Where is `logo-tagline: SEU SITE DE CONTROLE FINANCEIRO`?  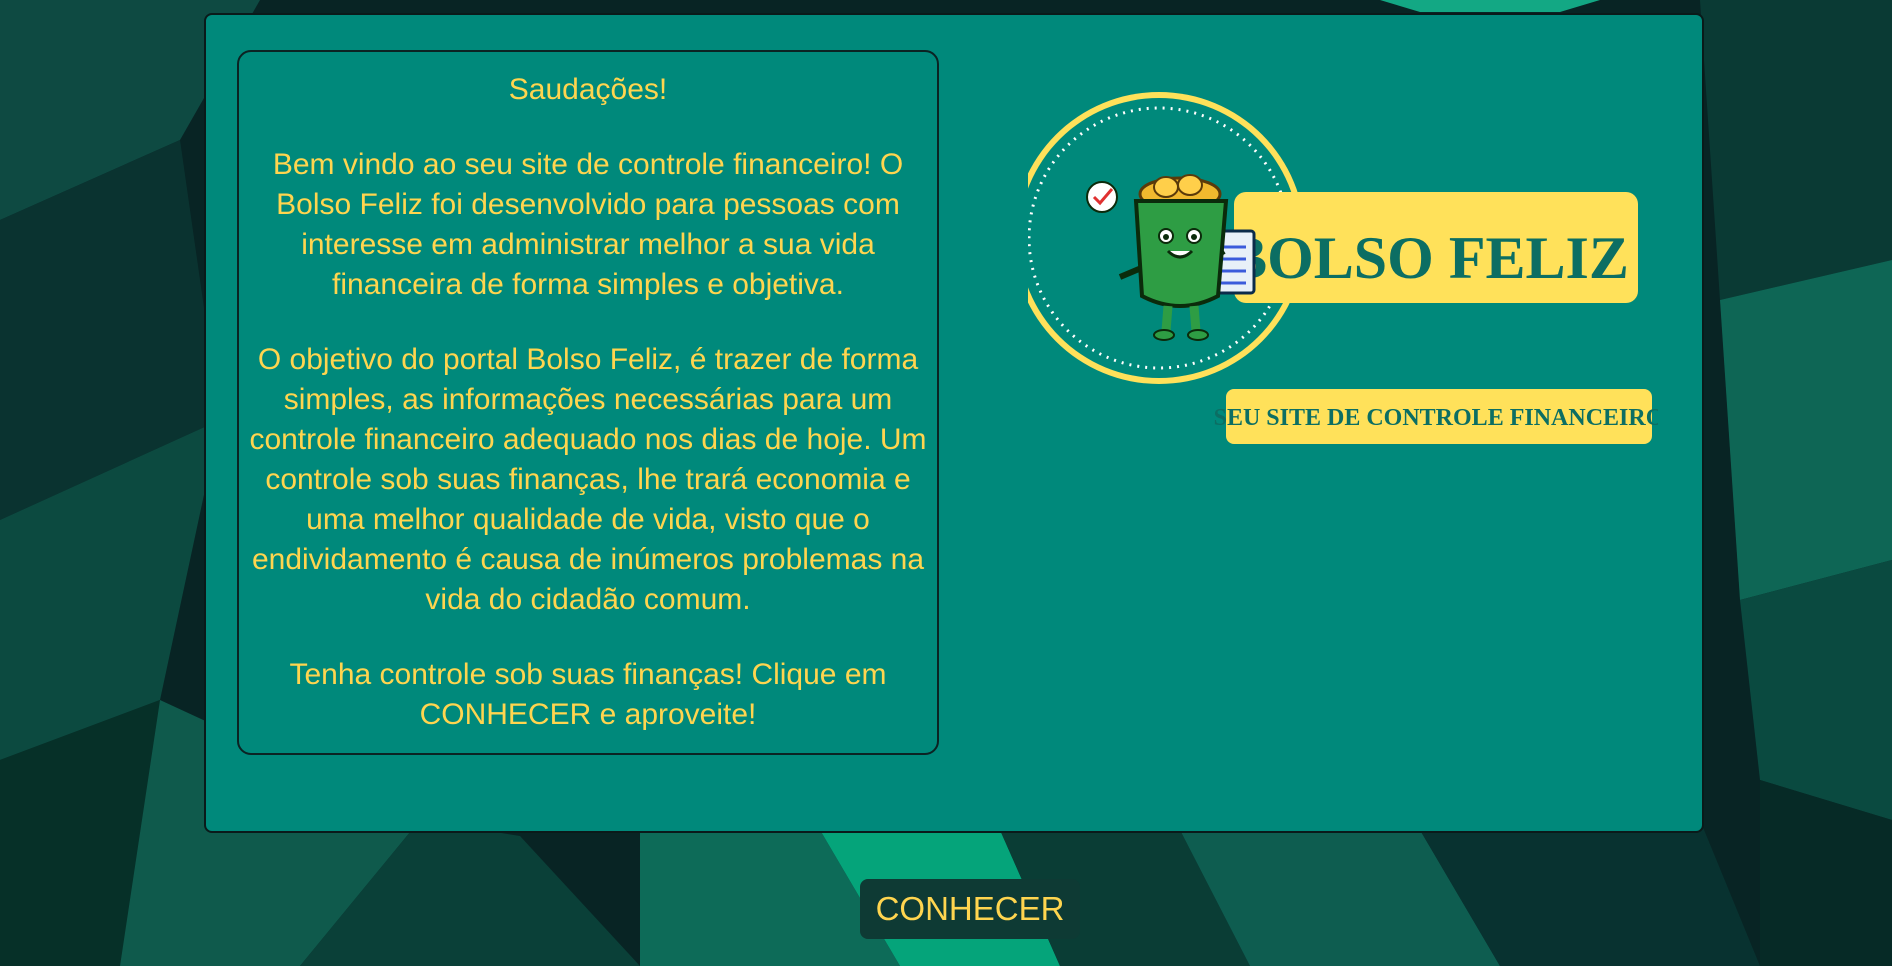
logo-tagline: SEU SITE DE CONTROLE FINANCEIRO is located at coordinates (1436, 418).